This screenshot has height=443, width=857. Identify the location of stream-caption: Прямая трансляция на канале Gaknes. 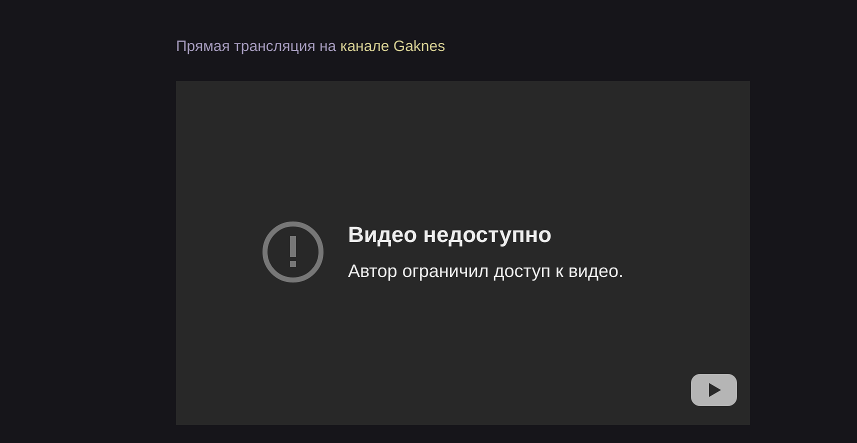
(311, 47).